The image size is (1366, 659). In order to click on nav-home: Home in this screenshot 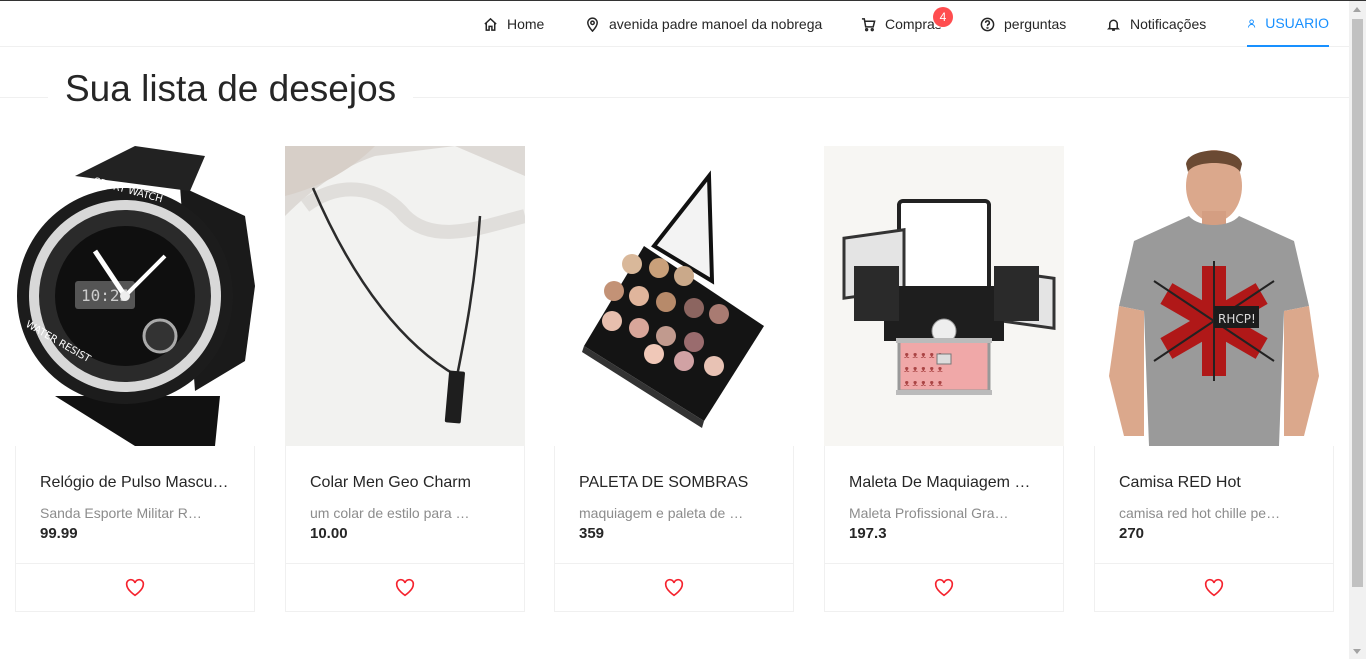, I will do `click(513, 24)`.